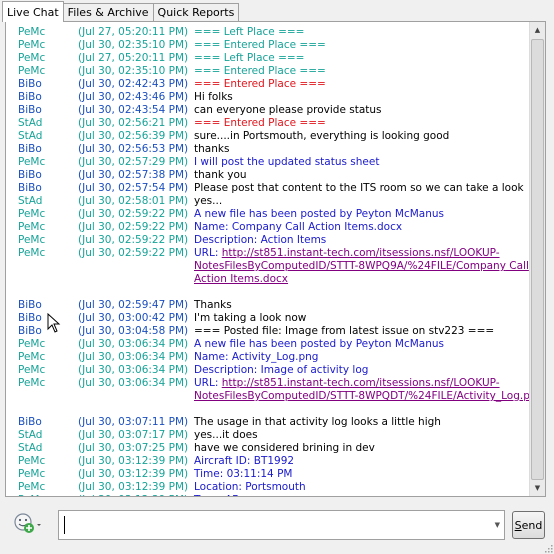 The width and height of the screenshot is (554, 554). What do you see at coordinates (532, 525) in the screenshot?
I see `send-label: end` at bounding box center [532, 525].